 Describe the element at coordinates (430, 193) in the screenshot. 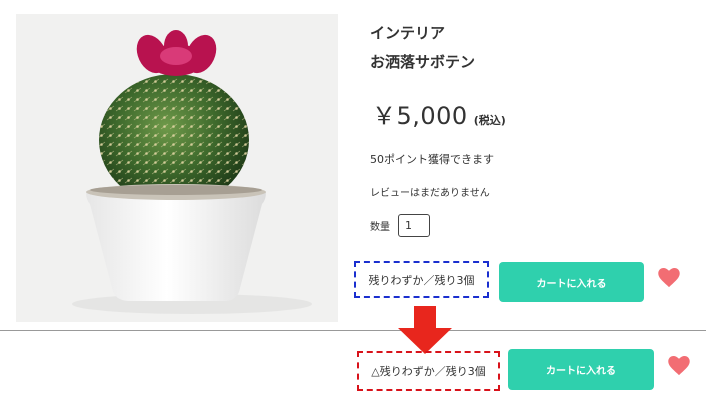

I see `review-text: レビューはまだありません` at that location.